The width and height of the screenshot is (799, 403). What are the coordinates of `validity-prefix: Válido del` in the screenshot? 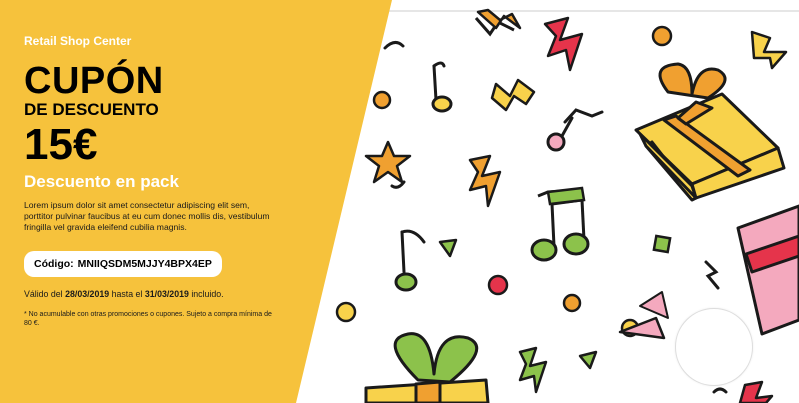 It's located at (43, 294).